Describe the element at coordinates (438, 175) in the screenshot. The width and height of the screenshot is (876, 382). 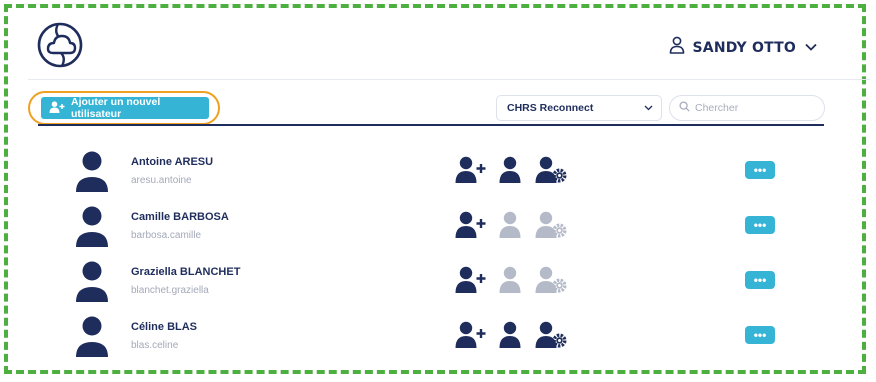
I see `user-row: Antoine ARESU aresu.antoine •••` at that location.